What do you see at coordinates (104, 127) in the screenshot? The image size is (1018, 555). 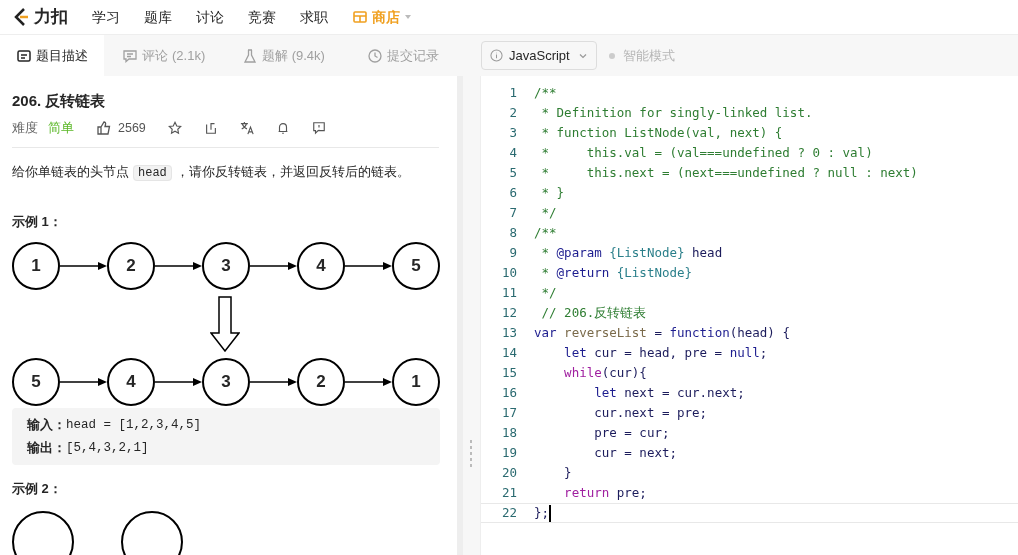 I see `thumbs-up-icon` at bounding box center [104, 127].